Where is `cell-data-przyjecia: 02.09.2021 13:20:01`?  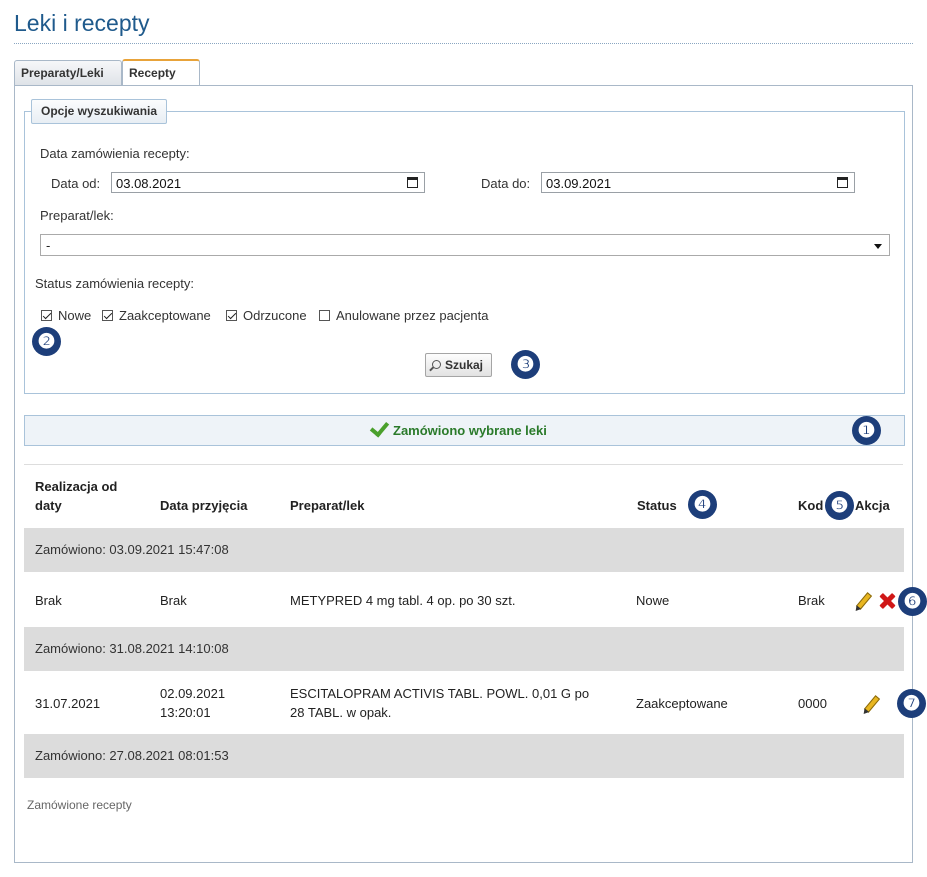
cell-data-przyjecia: 02.09.2021 13:20:01 is located at coordinates (193, 703).